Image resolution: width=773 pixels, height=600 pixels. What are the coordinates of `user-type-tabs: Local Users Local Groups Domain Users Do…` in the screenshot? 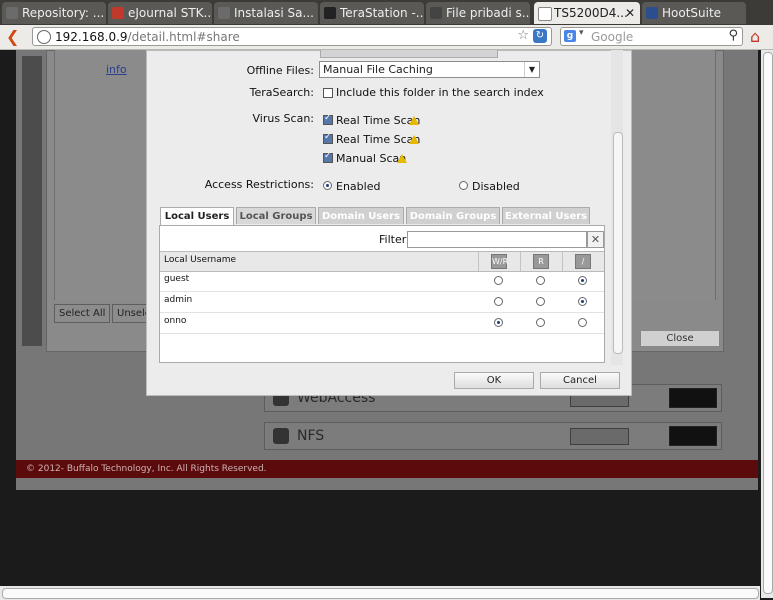 It's located at (382, 216).